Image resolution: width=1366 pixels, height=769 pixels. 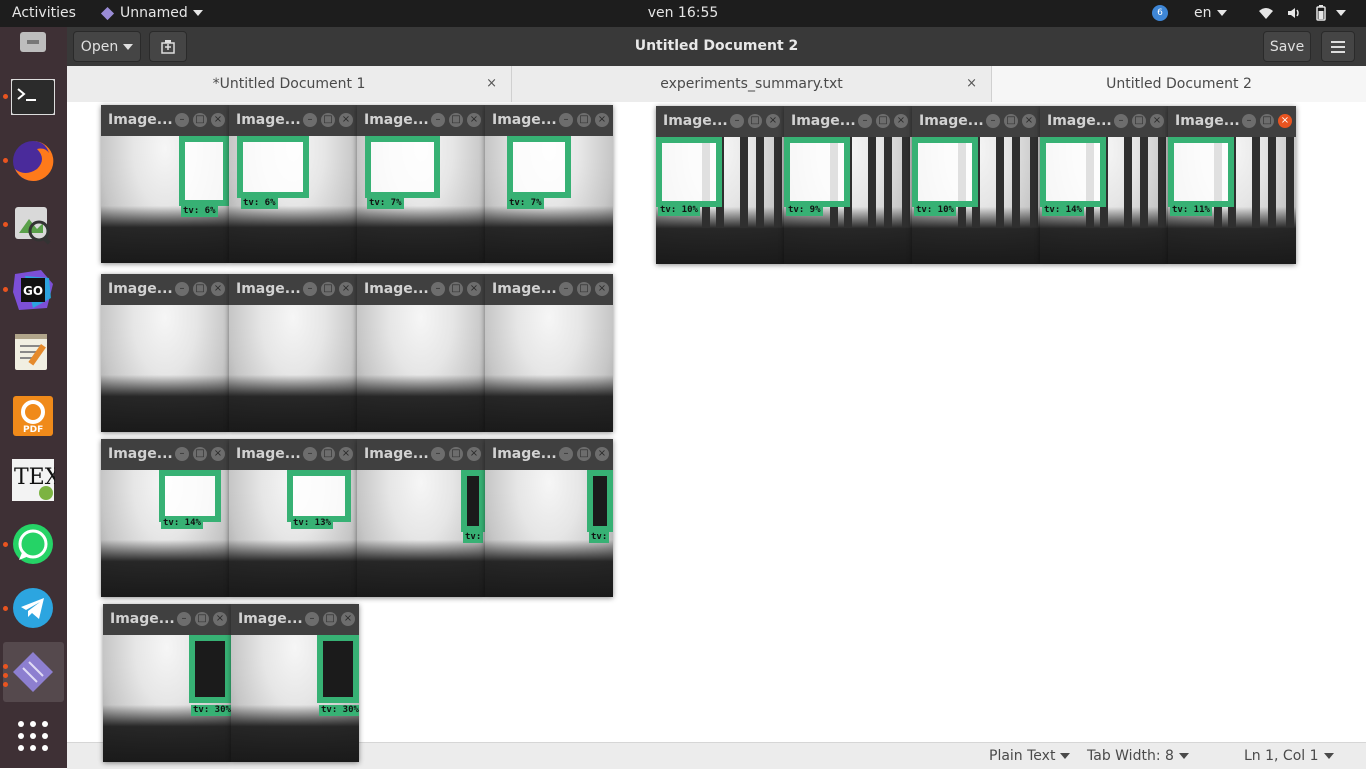 I want to click on system-menu, so click(x=1302, y=13).